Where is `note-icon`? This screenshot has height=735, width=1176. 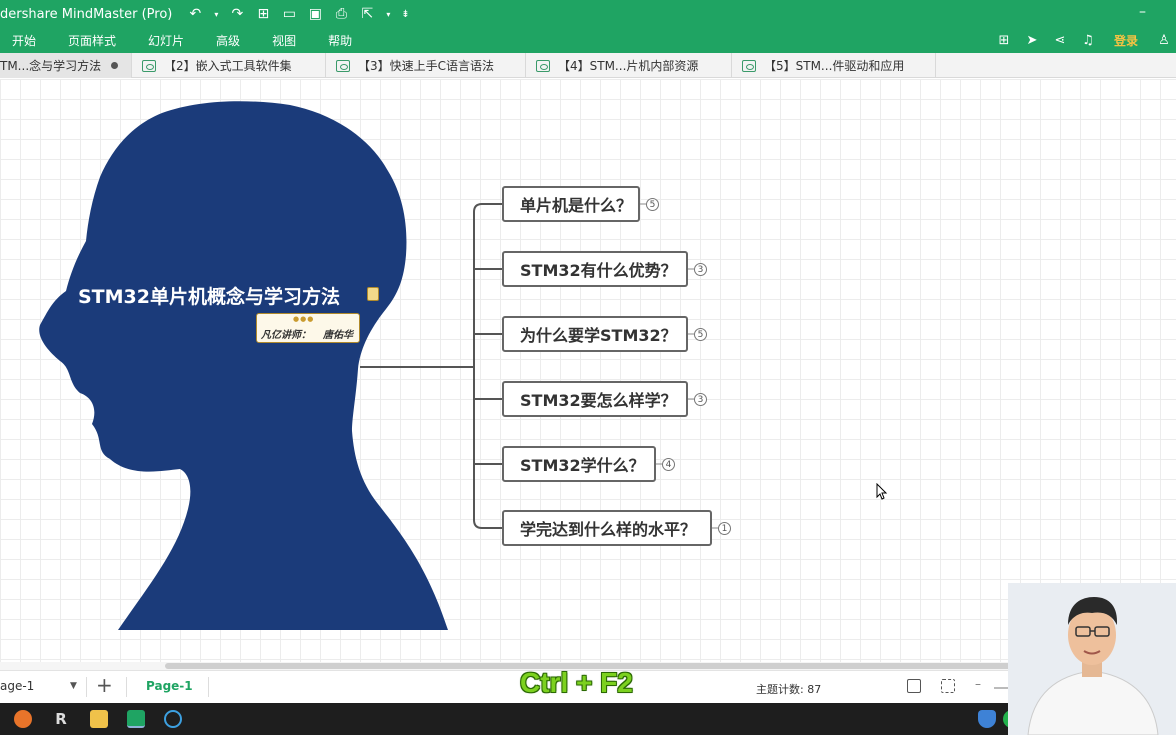
note-icon is located at coordinates (373, 294).